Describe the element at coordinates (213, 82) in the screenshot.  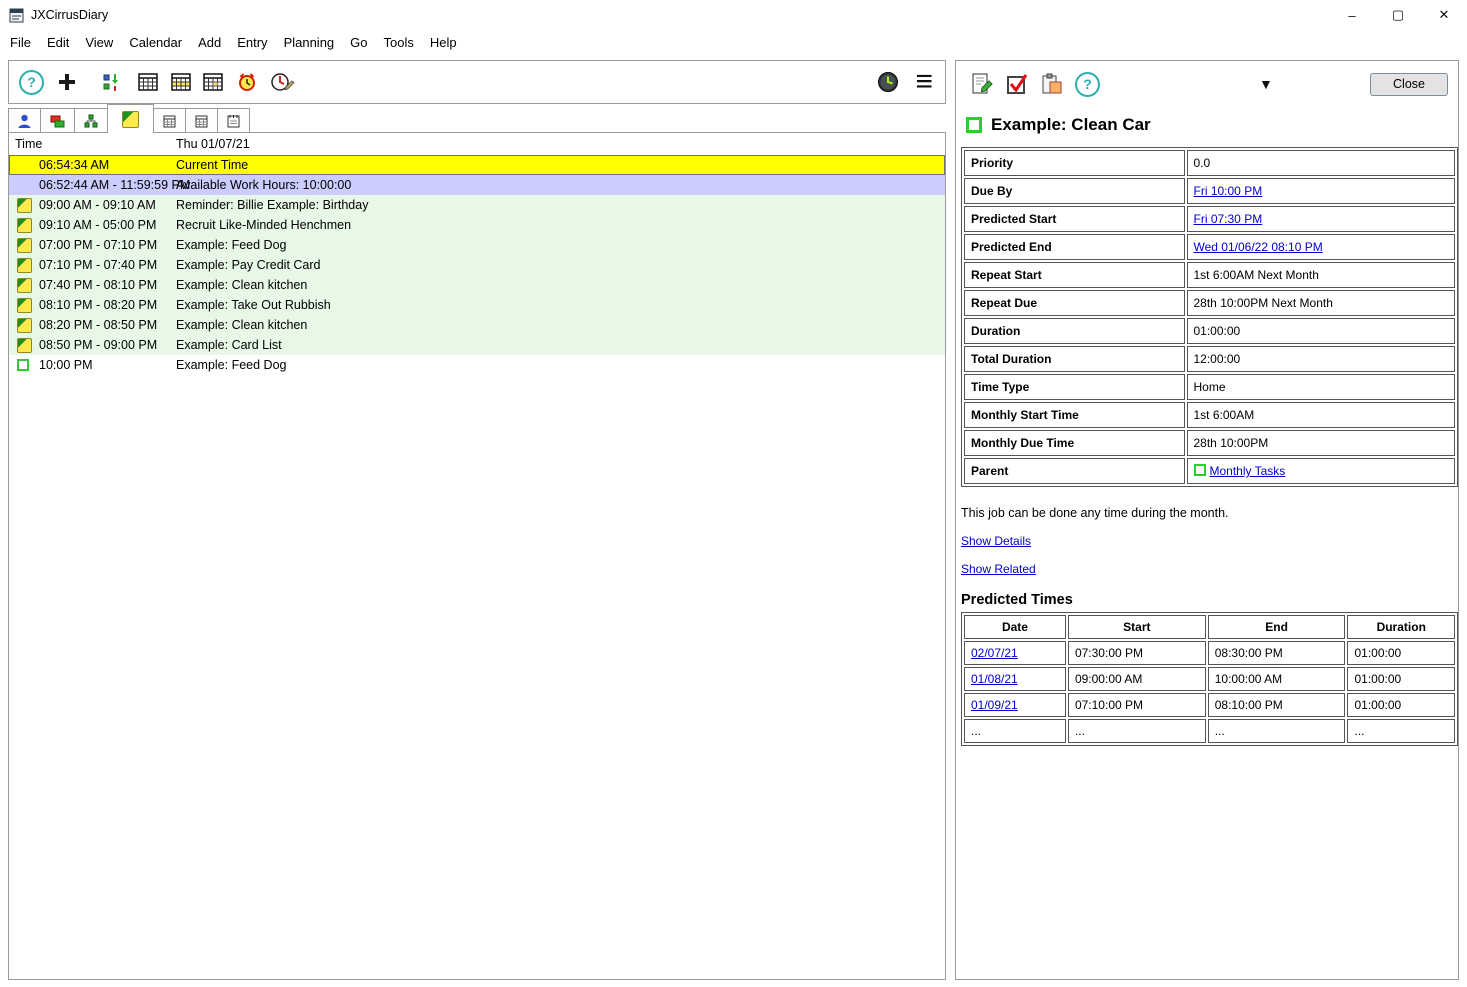
I see `day-view-icon` at that location.